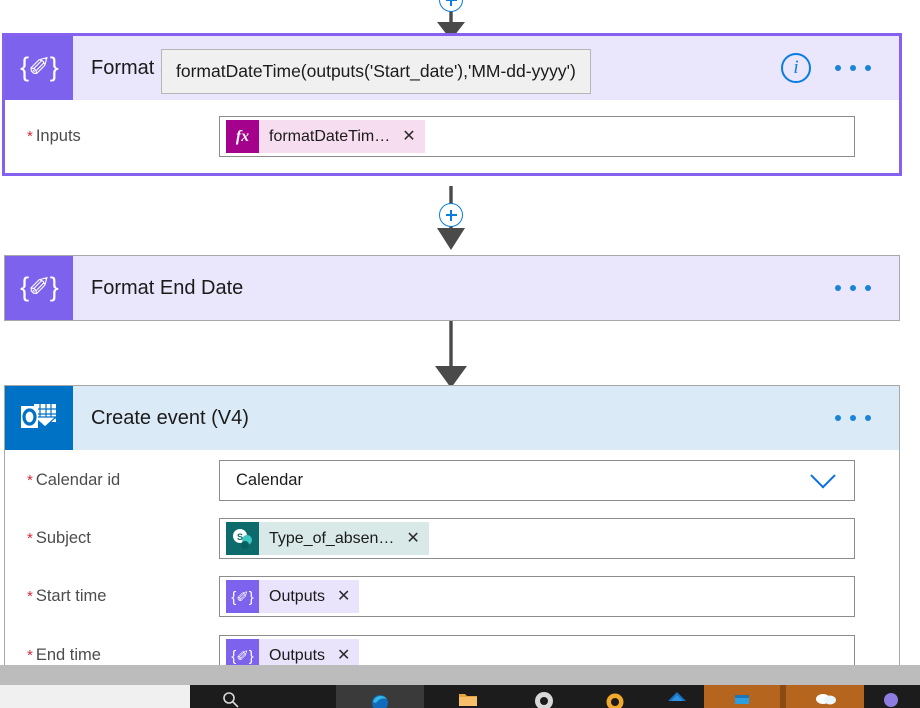 The height and width of the screenshot is (708, 920). What do you see at coordinates (796, 68) in the screenshot?
I see `info-icon: i` at bounding box center [796, 68].